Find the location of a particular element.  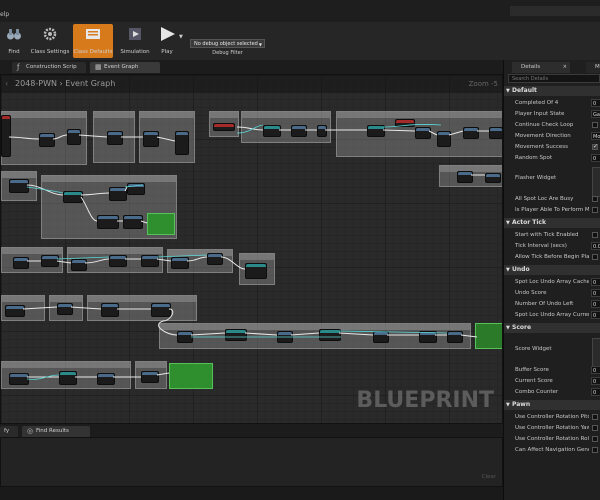

property-label: Current Score is located at coordinates (534, 381).